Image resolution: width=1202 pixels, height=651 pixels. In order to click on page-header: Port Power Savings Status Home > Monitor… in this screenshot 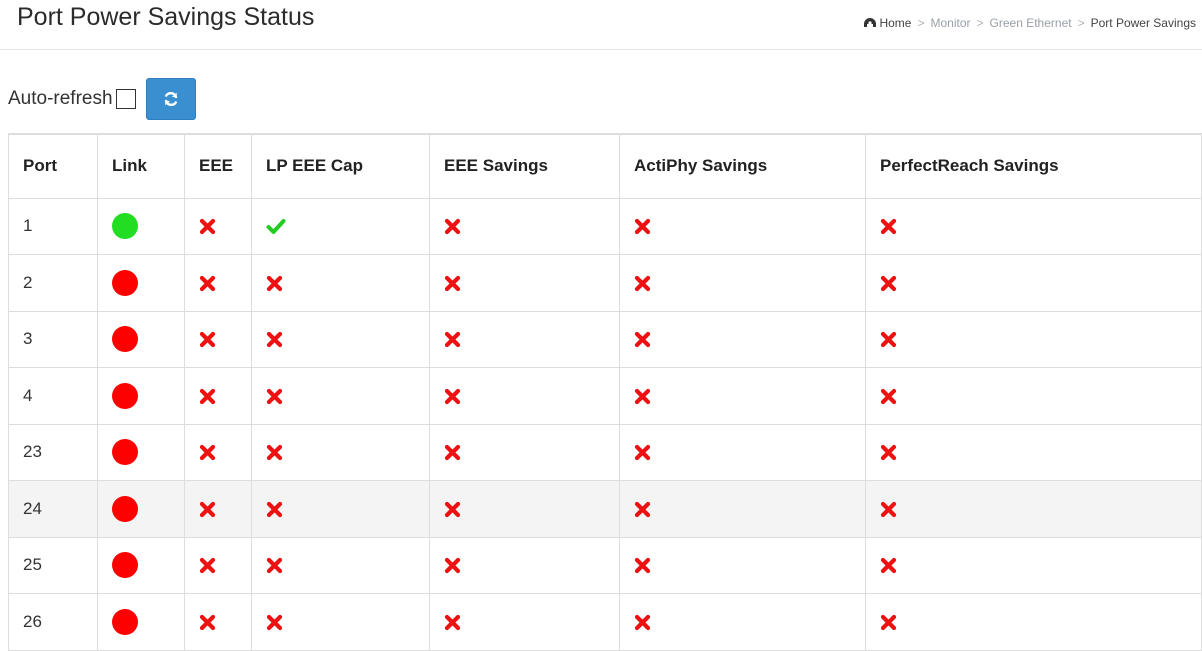, I will do `click(601, 25)`.